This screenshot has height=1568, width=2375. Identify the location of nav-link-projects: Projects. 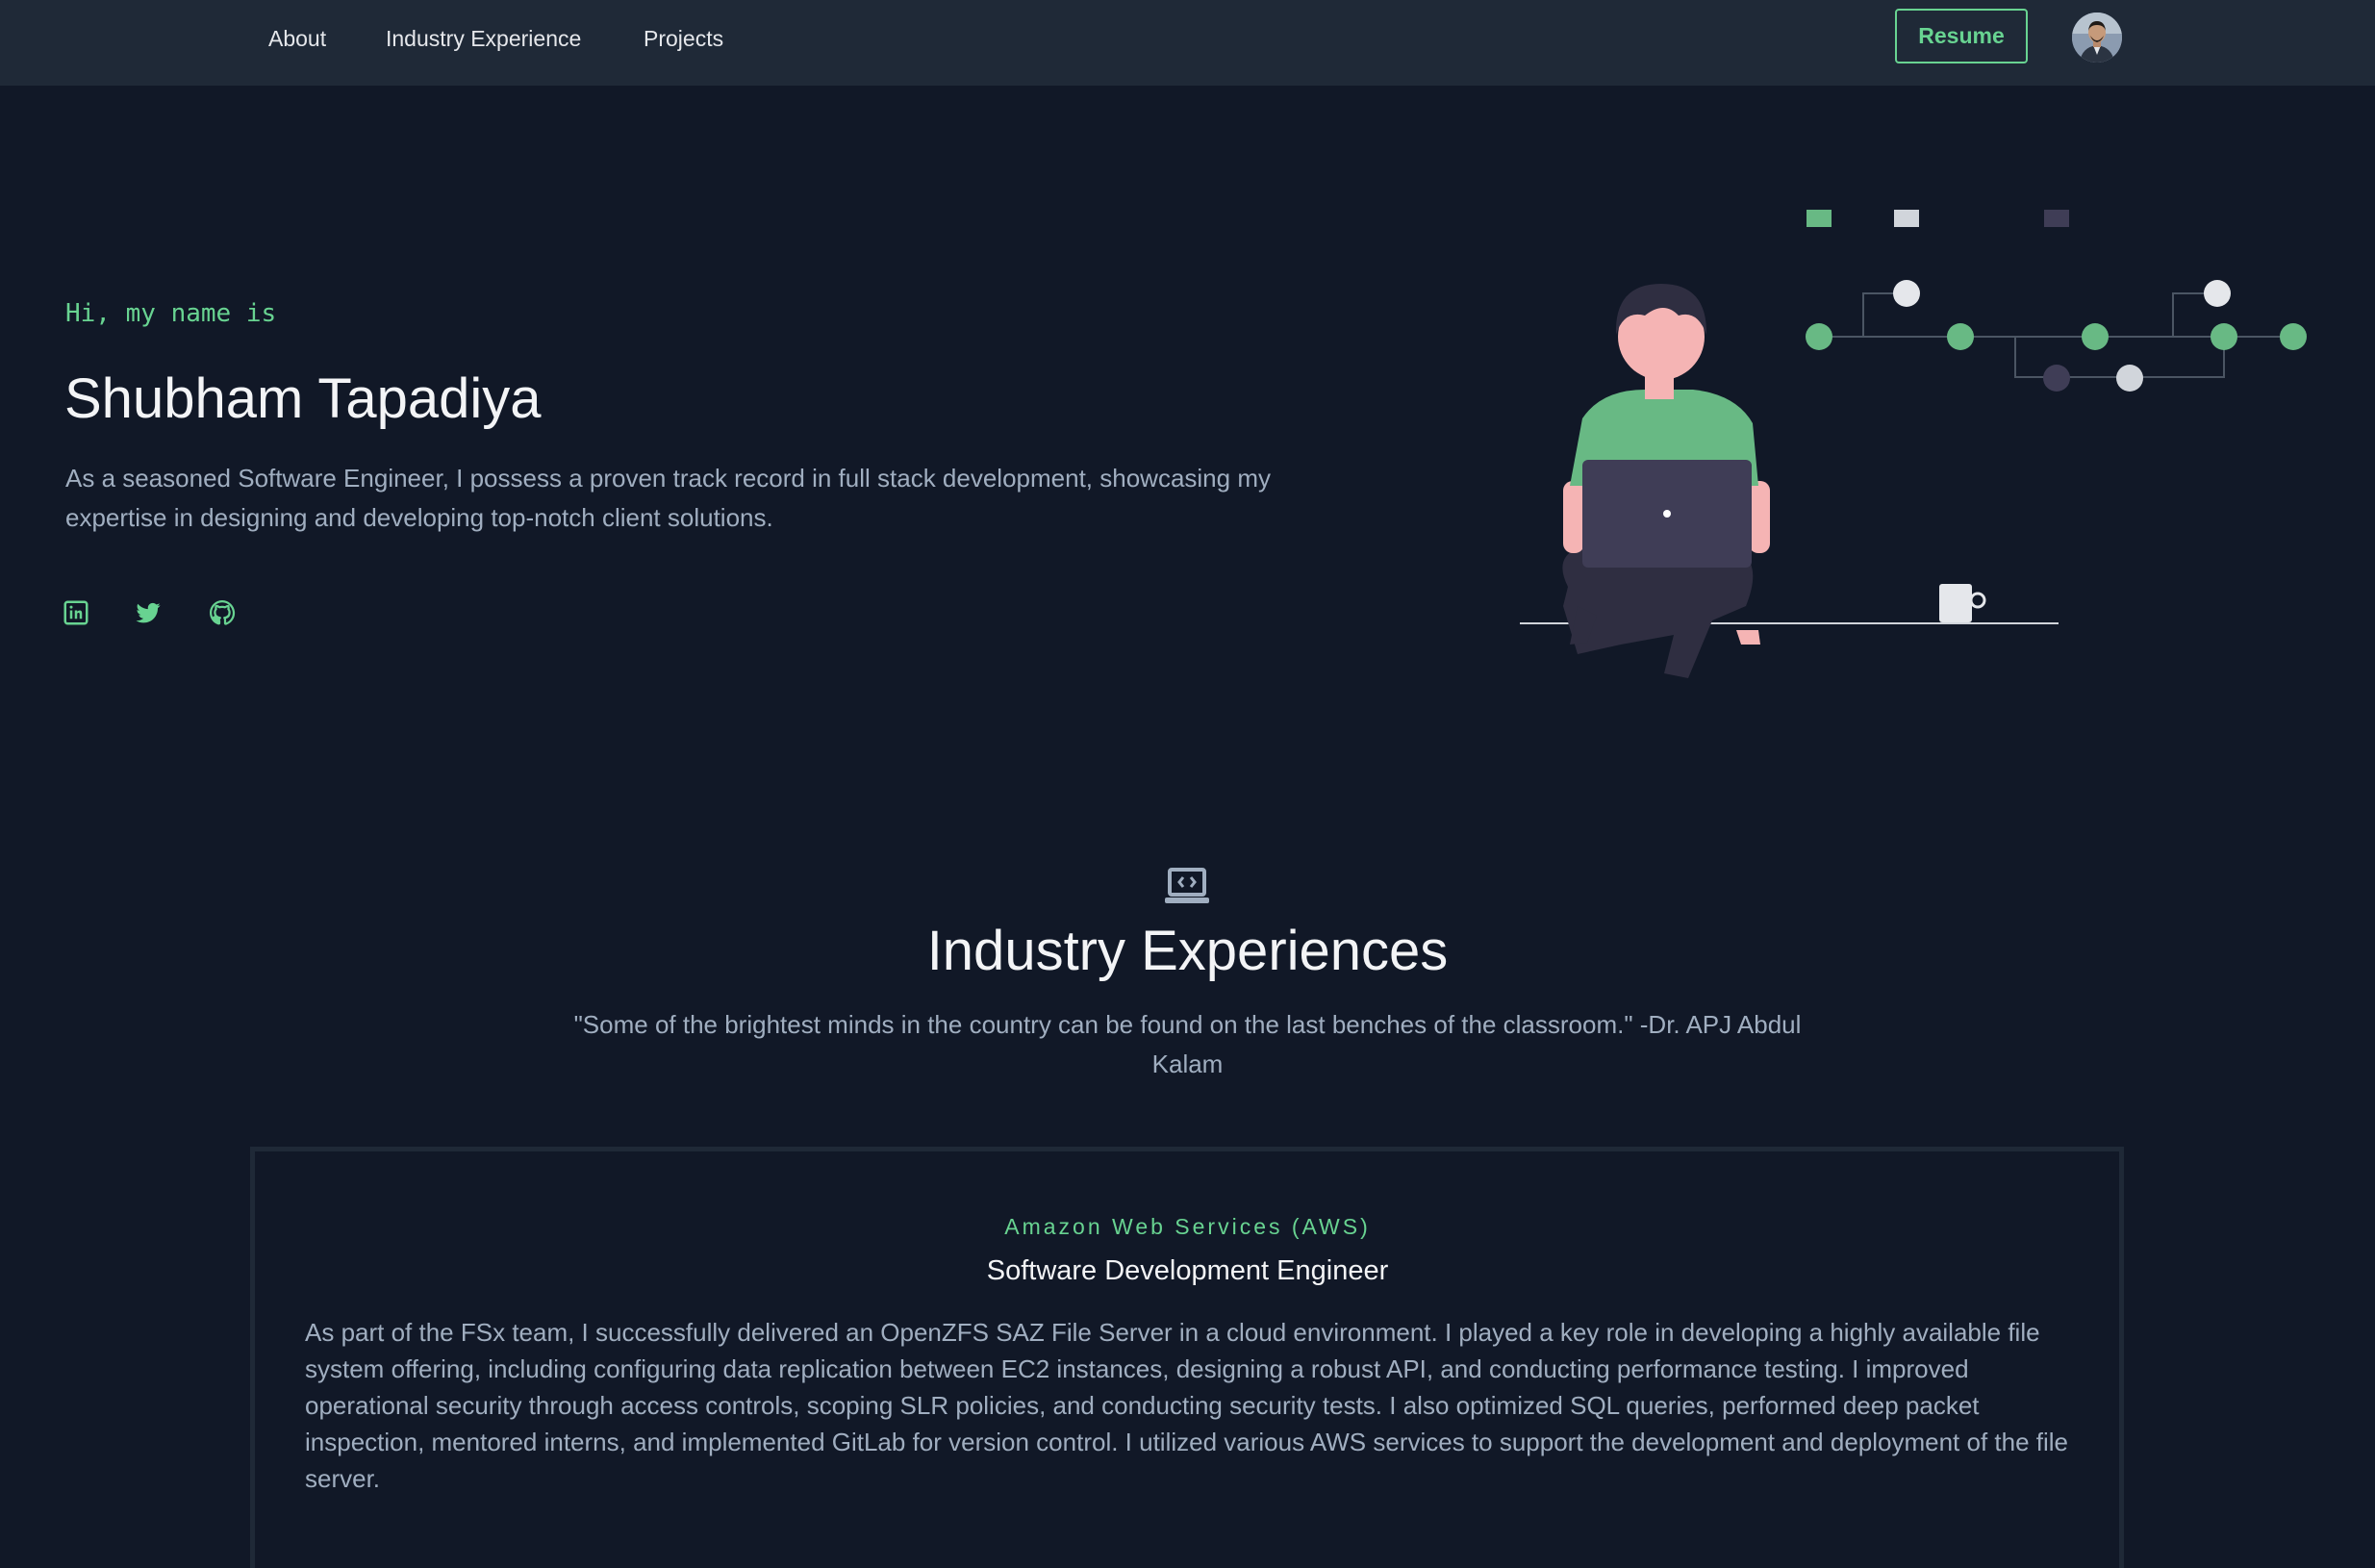
(684, 38).